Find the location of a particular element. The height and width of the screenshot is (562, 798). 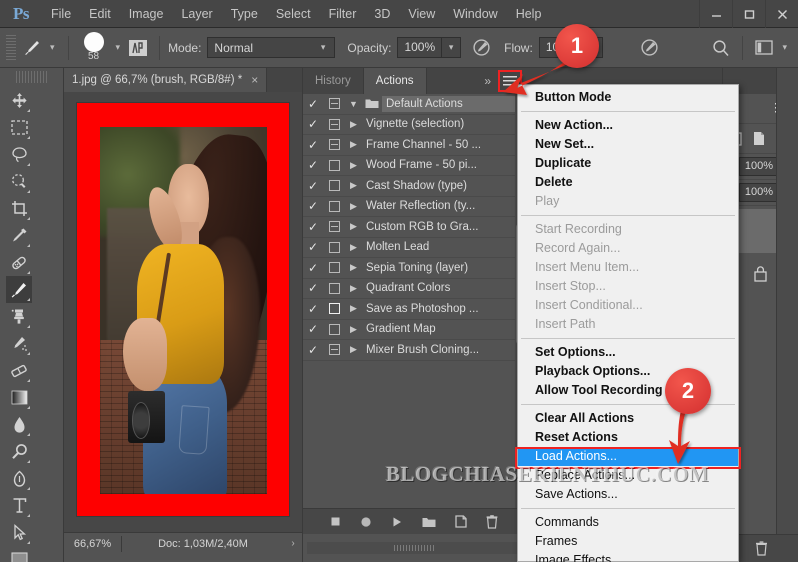

pressure-opacity-icon is located at coordinates (481, 48).